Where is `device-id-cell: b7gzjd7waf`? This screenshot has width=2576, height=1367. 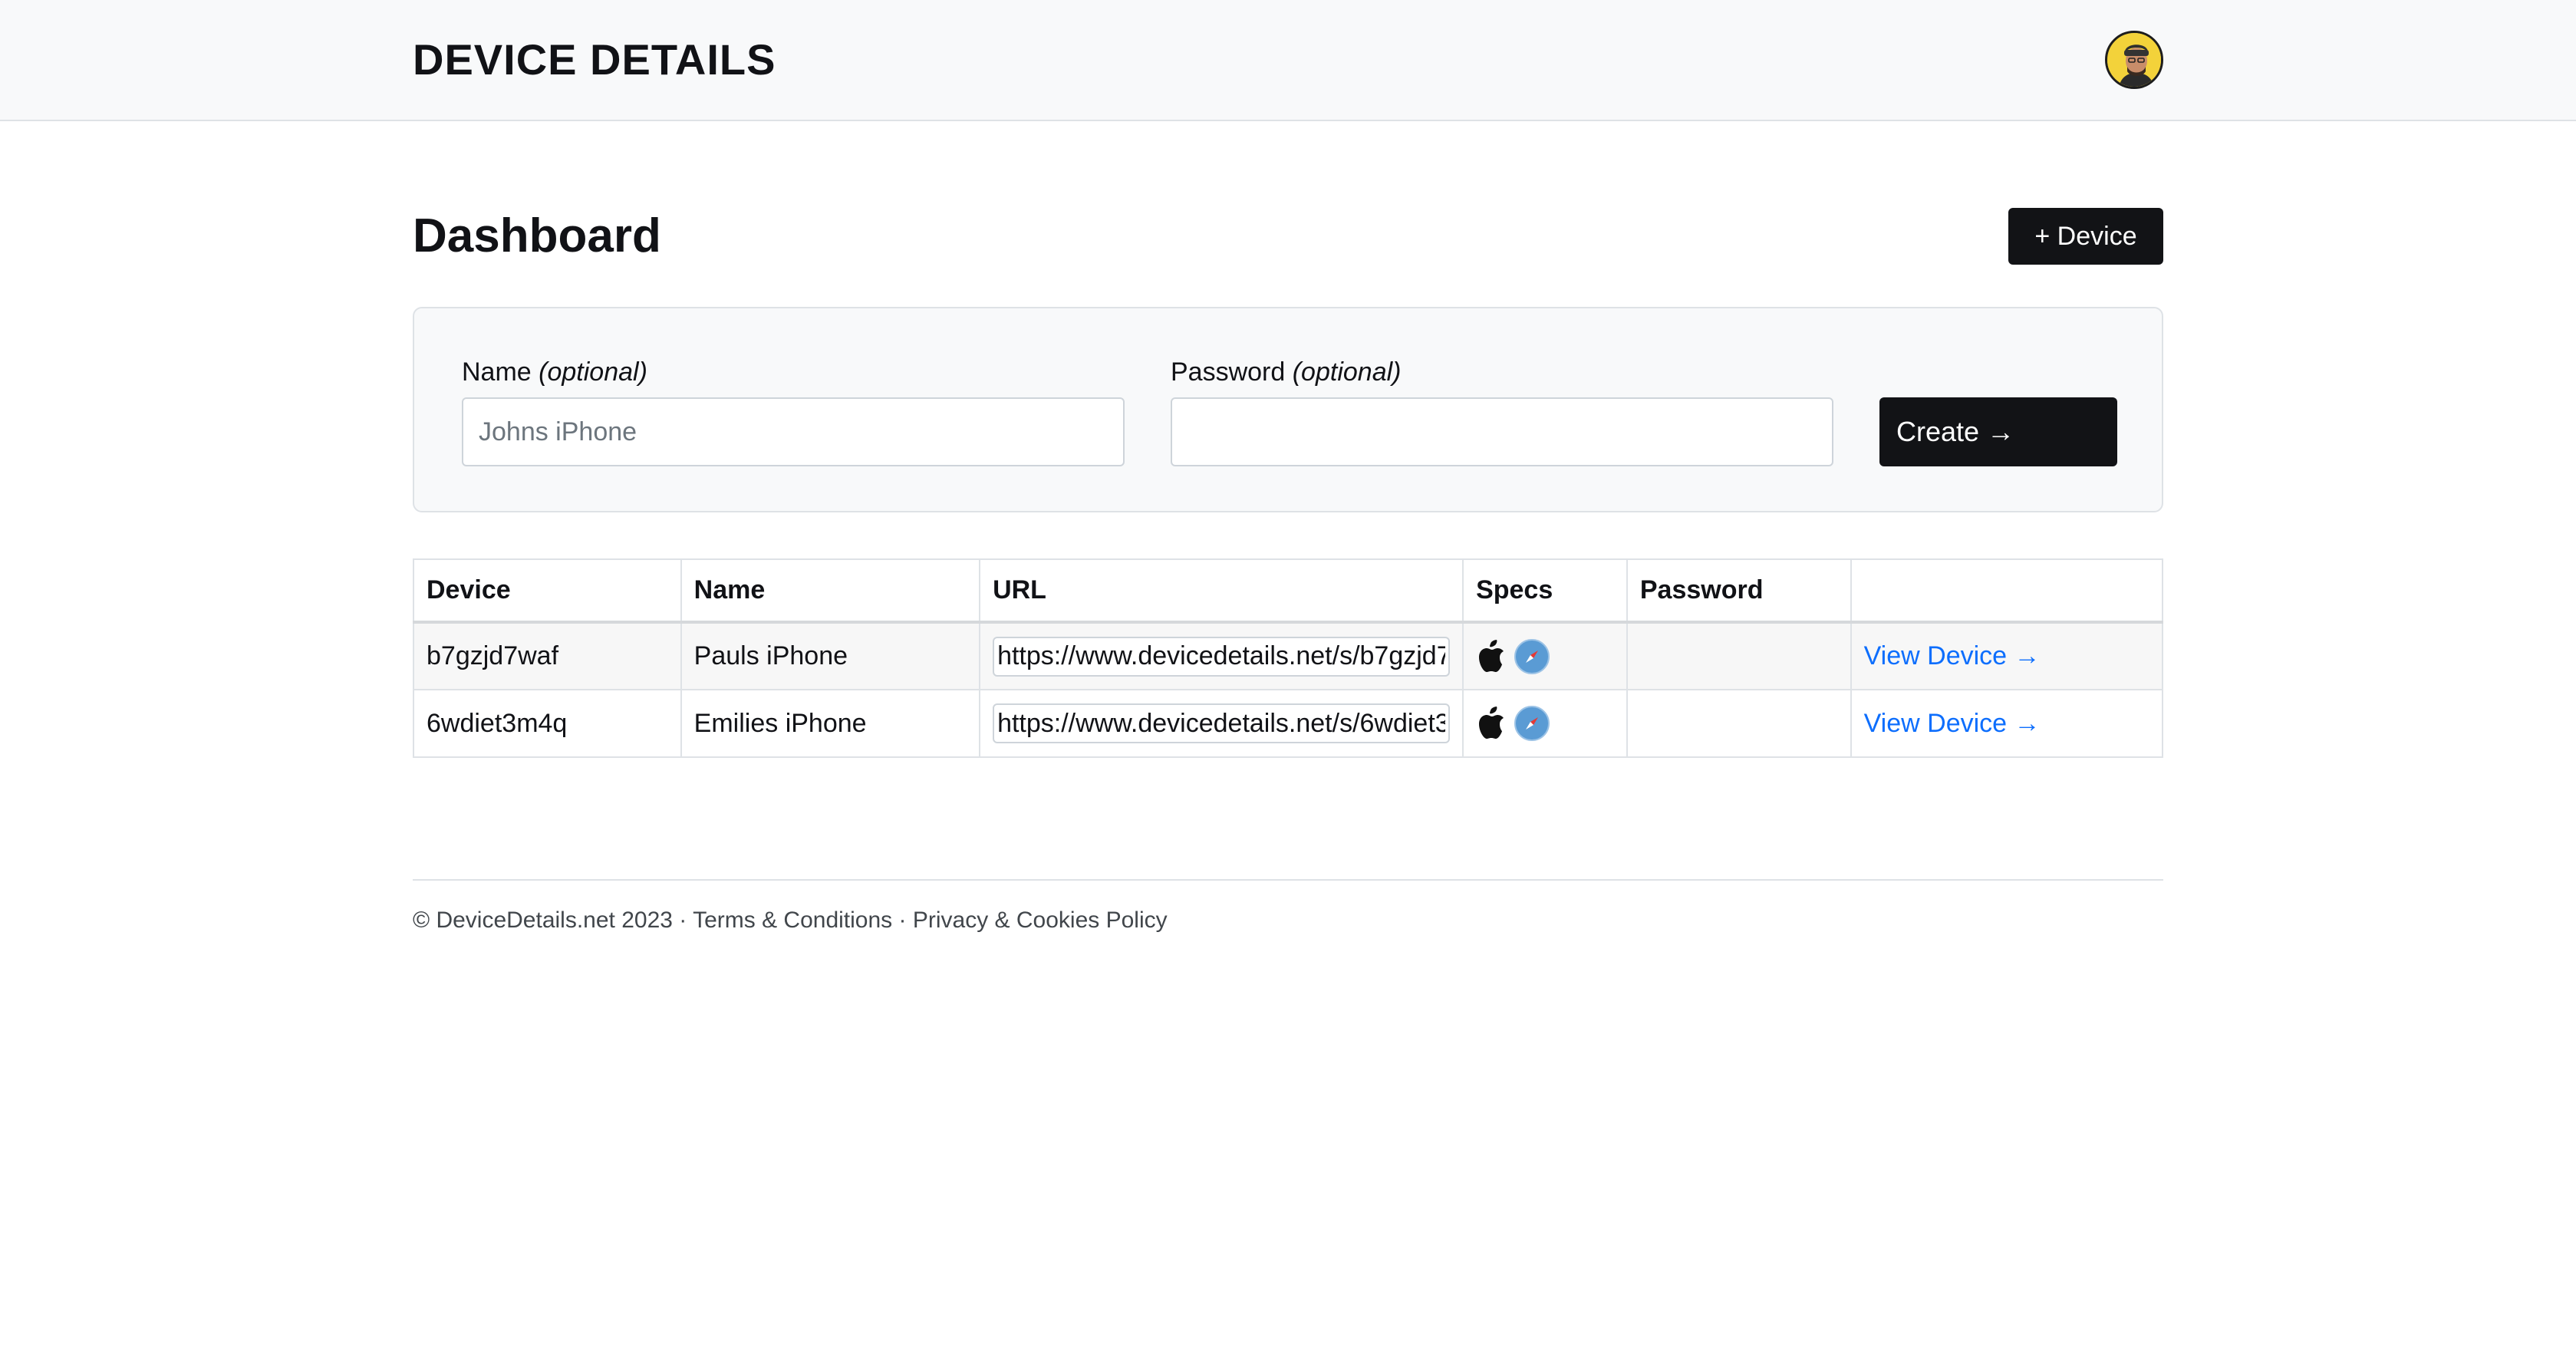
device-id-cell: b7gzjd7waf is located at coordinates (547, 655).